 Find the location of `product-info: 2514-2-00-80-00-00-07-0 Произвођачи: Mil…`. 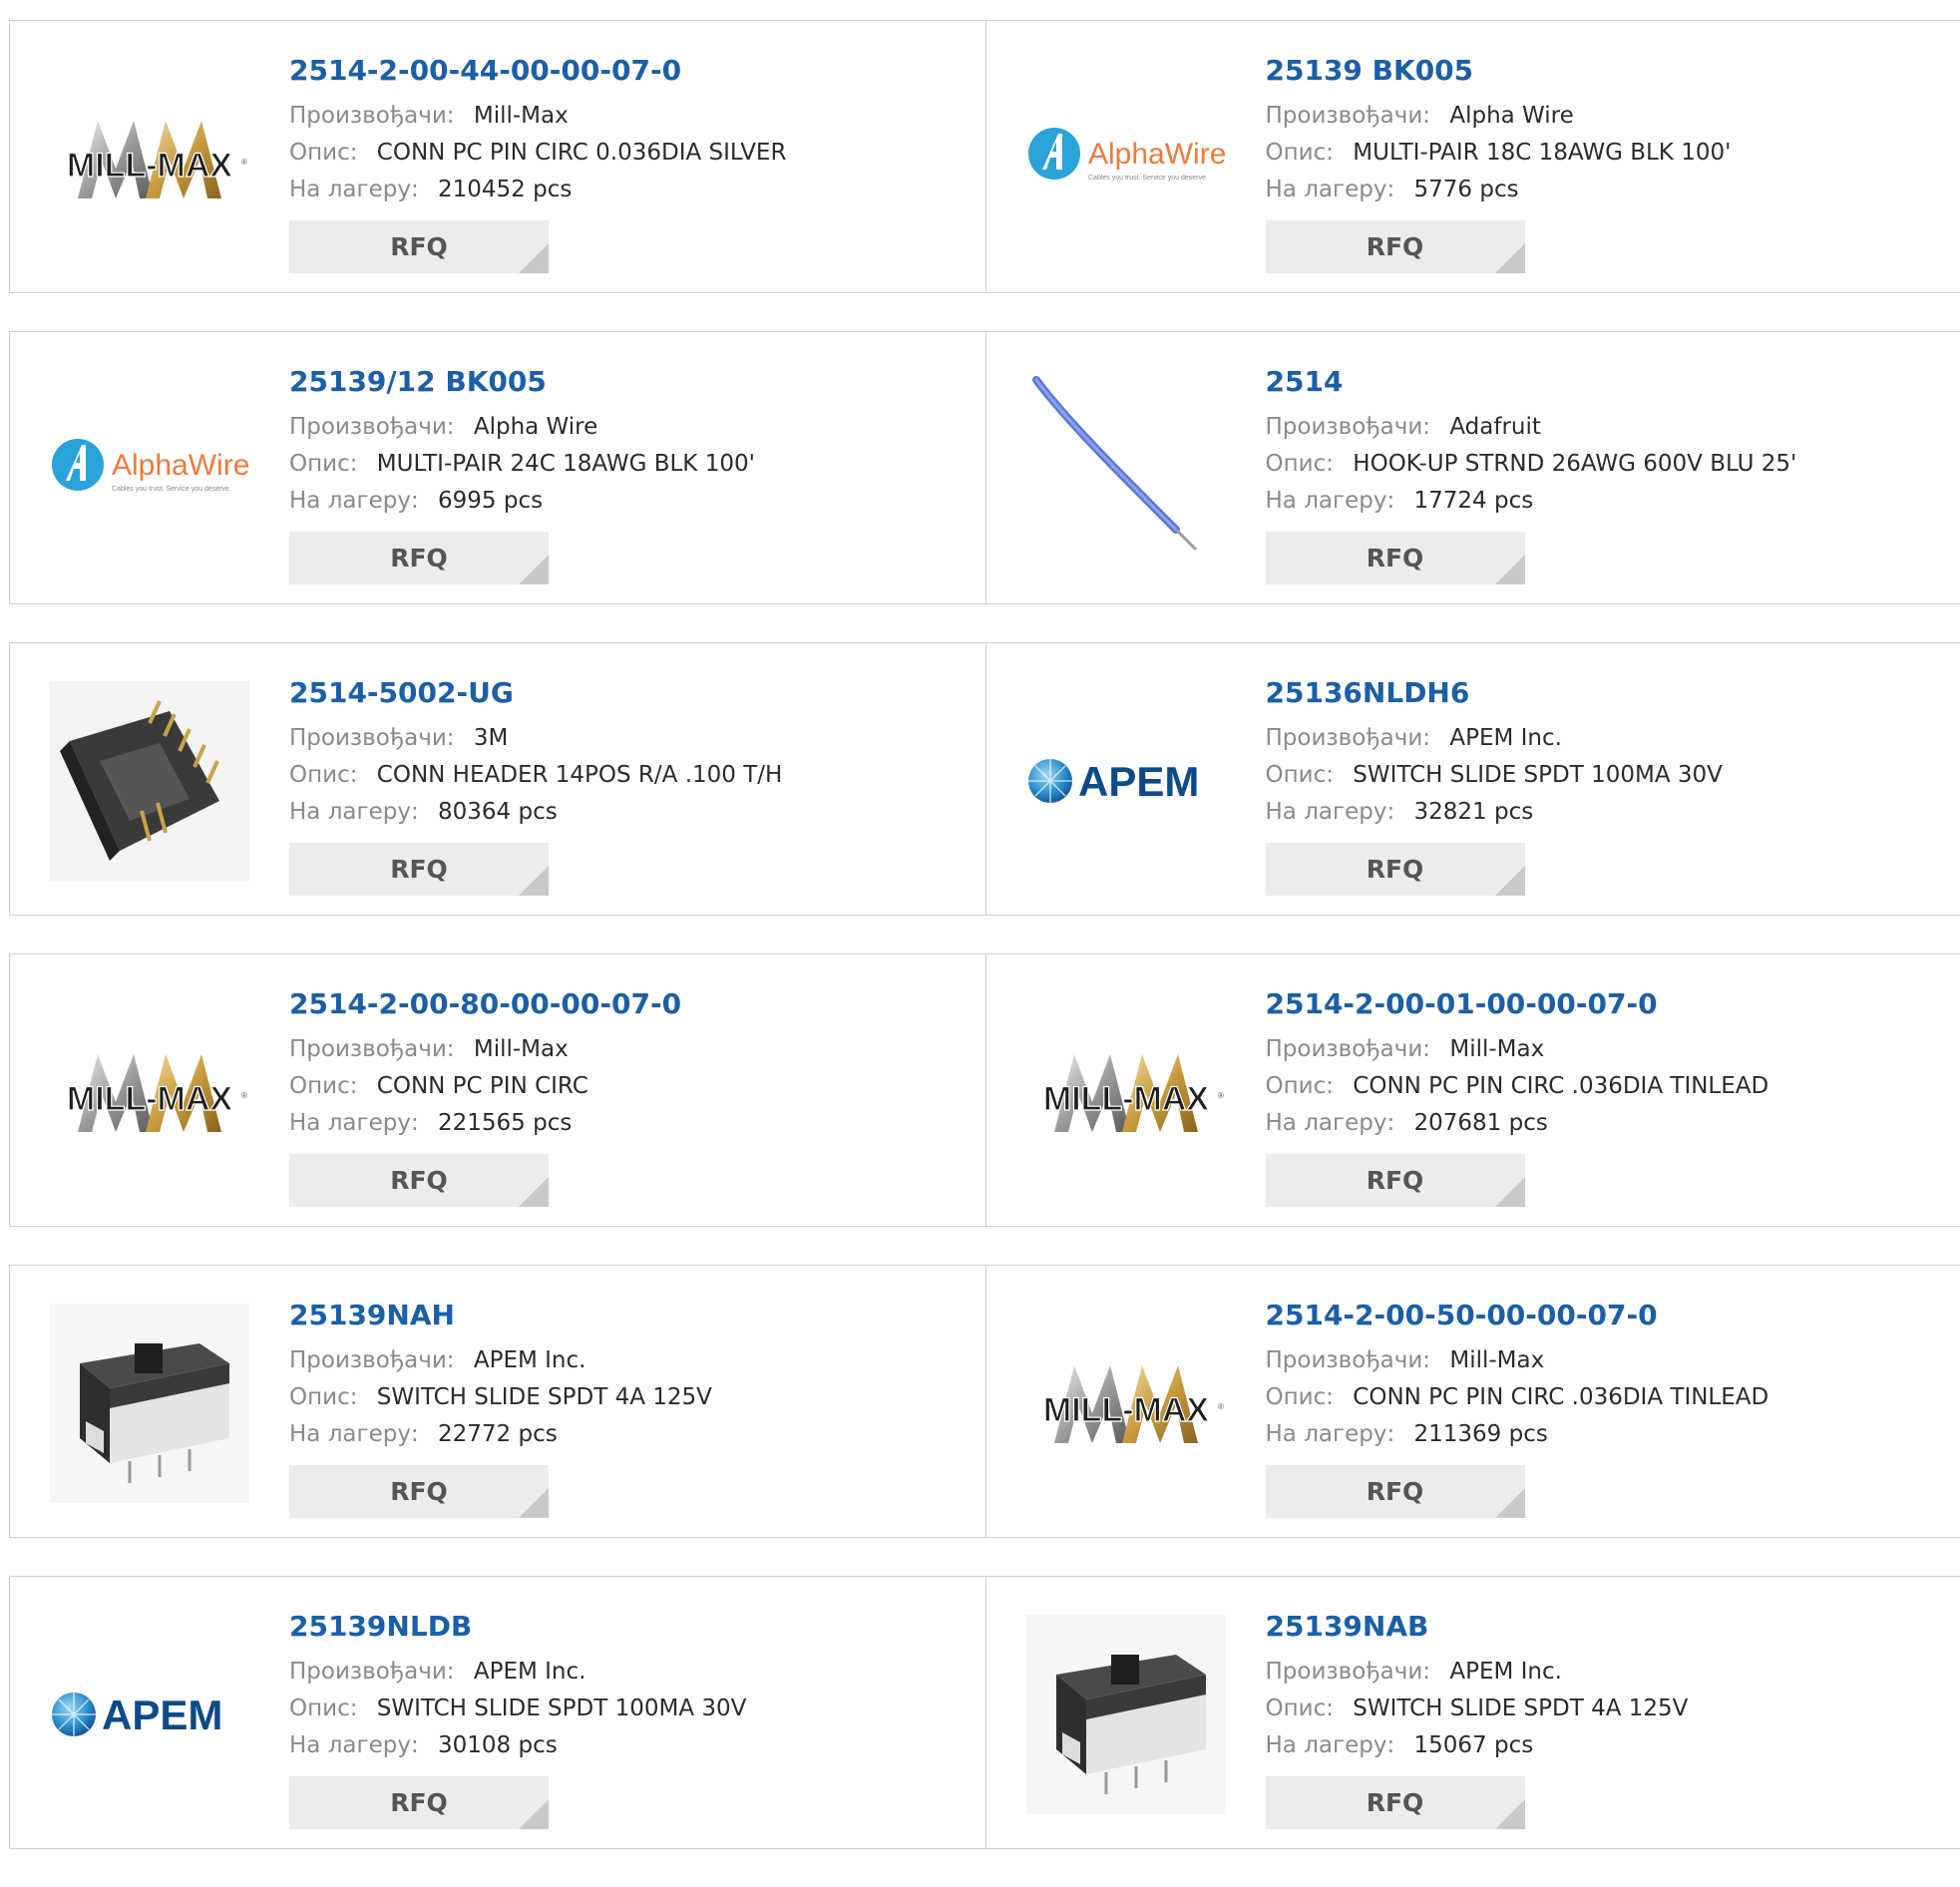

product-info: 2514-2-00-80-00-00-07-0 Произвођачи: Mil… is located at coordinates (628, 1063).